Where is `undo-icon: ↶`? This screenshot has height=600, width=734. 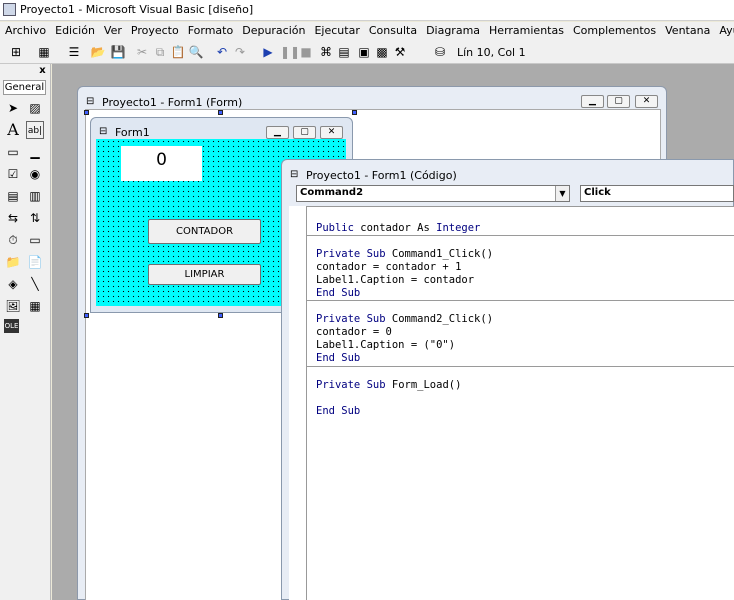
undo-icon: ↶ is located at coordinates (222, 52).